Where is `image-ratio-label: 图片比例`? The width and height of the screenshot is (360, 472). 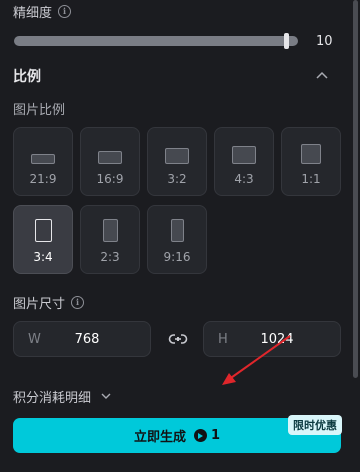 image-ratio-label: 图片比例 is located at coordinates (39, 110).